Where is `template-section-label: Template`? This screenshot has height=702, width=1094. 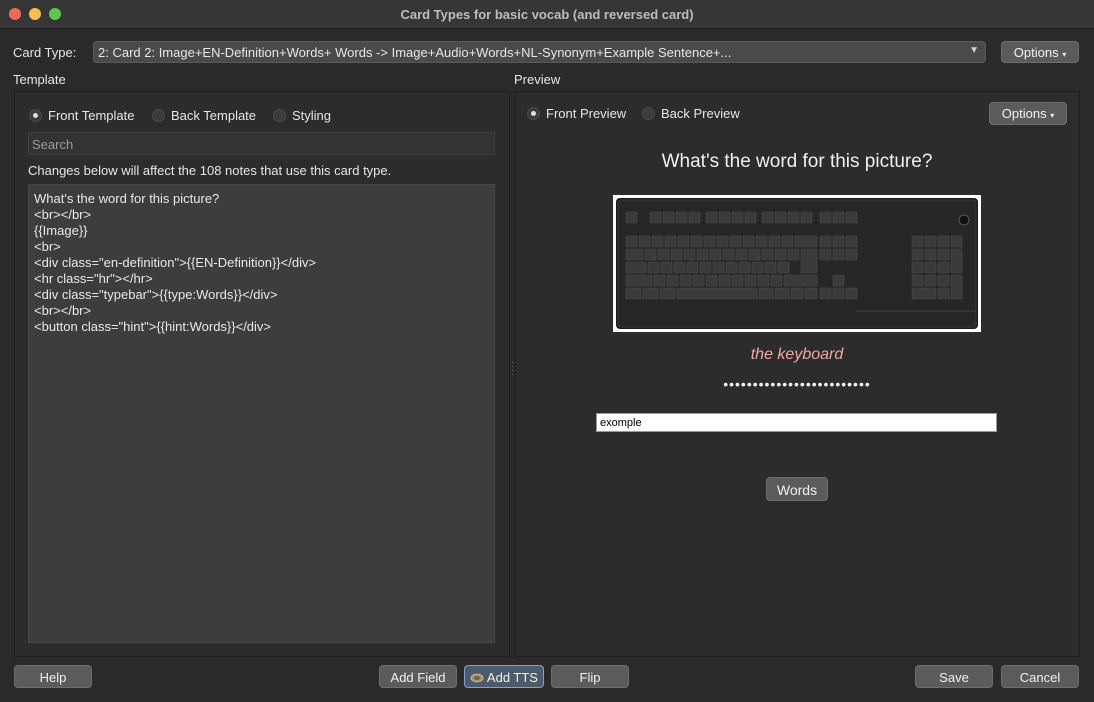 template-section-label: Template is located at coordinates (39, 79).